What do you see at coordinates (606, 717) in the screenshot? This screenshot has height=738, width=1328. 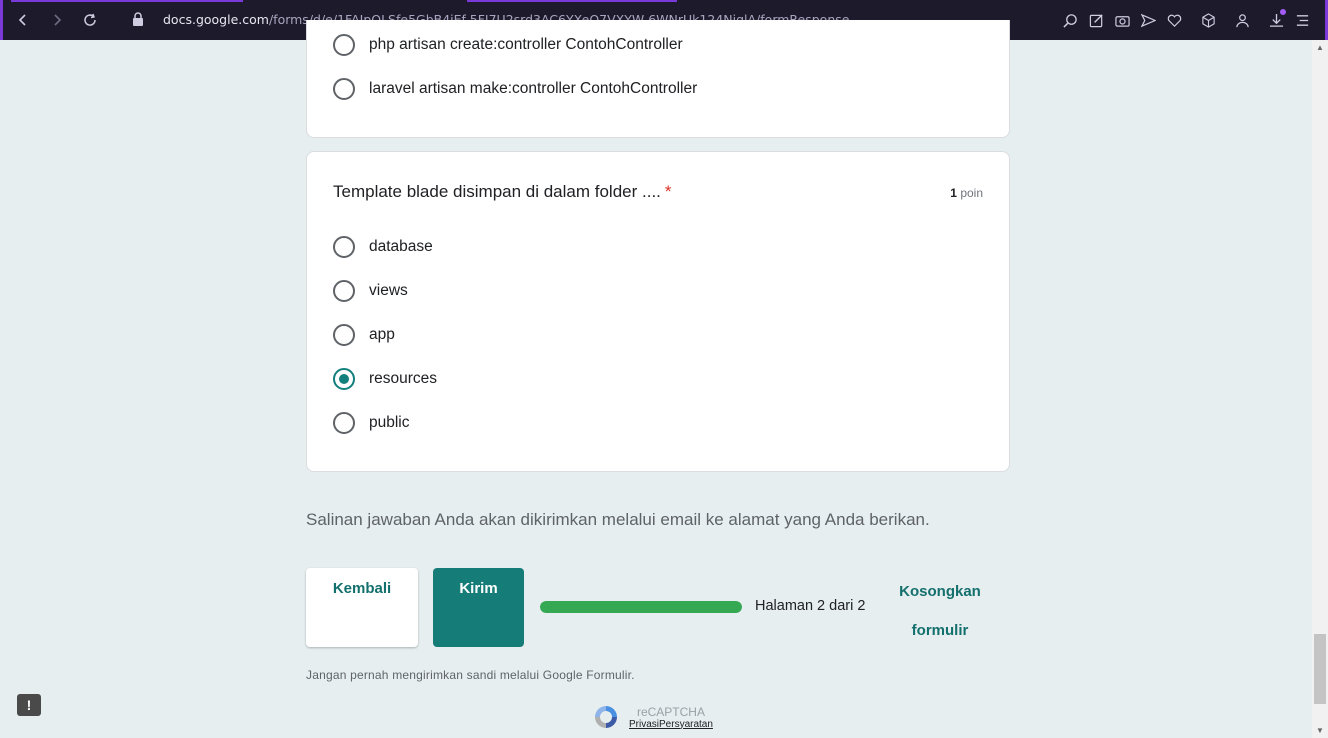 I see `recaptcha-icon` at bounding box center [606, 717].